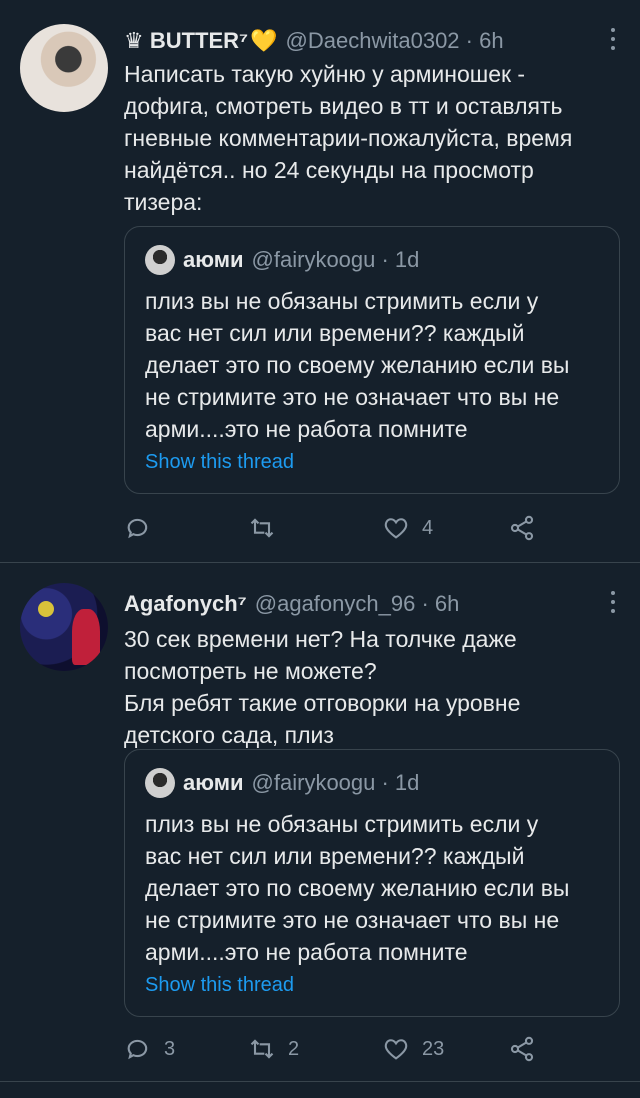 This screenshot has width=640, height=1098. What do you see at coordinates (149, 1049) in the screenshot?
I see `reply-button: 3` at bounding box center [149, 1049].